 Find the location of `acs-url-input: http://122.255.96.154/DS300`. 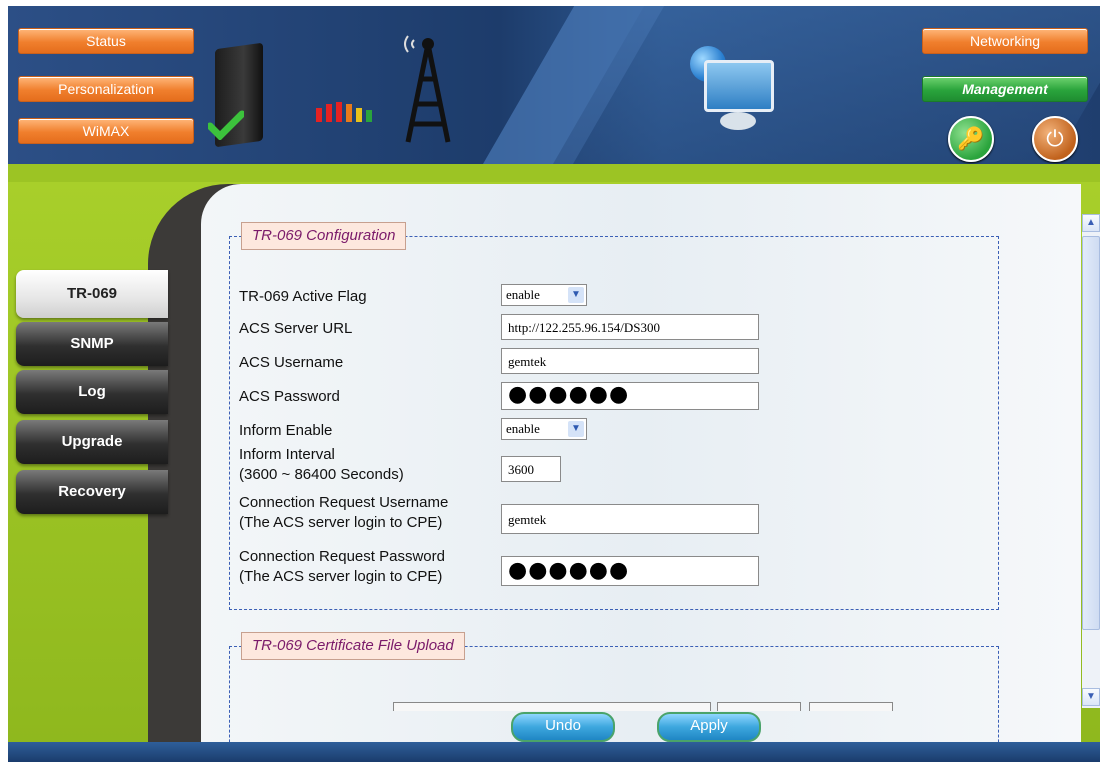

acs-url-input: http://122.255.96.154/DS300 is located at coordinates (630, 327).